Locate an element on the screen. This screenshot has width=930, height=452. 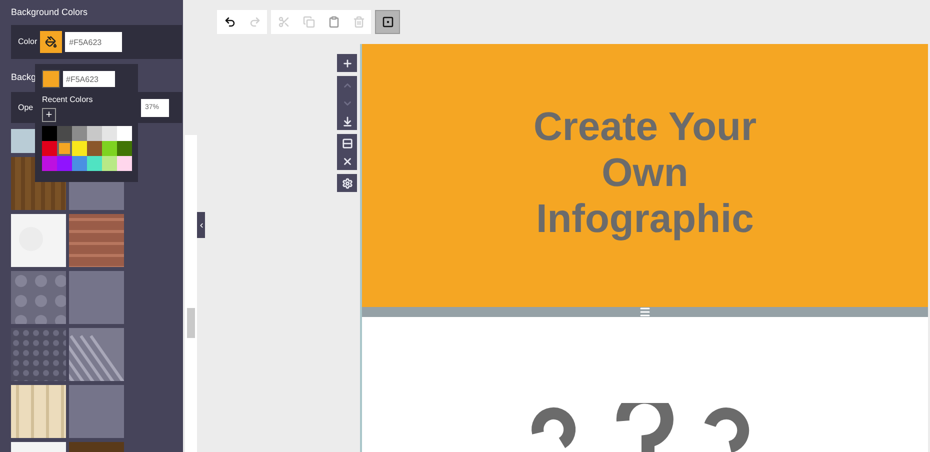
redo-icon is located at coordinates (254, 22).